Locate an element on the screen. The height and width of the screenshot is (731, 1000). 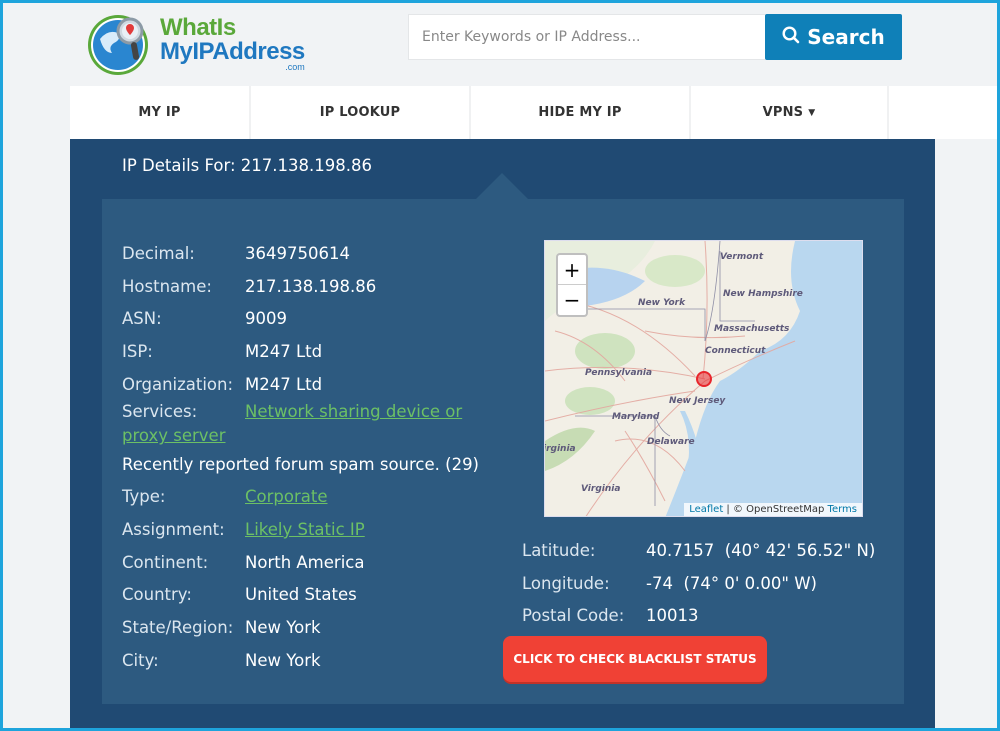
detail-row-isp: ISP: M247 Ltd is located at coordinates (302, 351).